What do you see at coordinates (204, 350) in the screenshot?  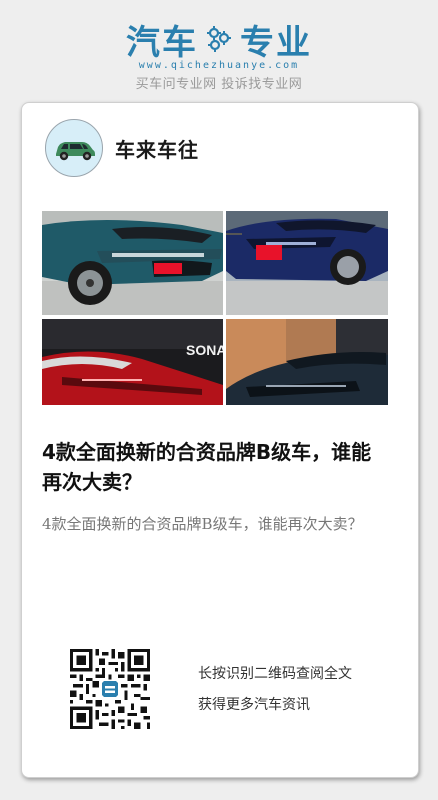 I see `sonata-sign-text: SONA` at bounding box center [204, 350].